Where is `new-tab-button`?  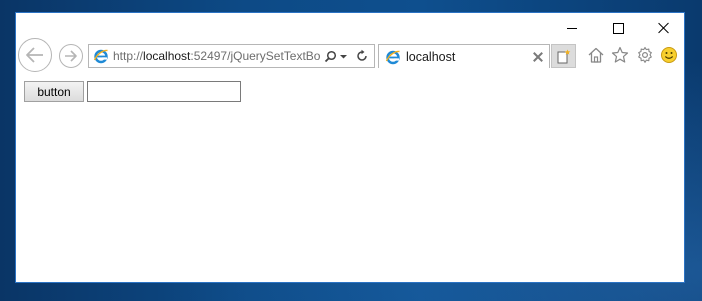
new-tab-button is located at coordinates (563, 56).